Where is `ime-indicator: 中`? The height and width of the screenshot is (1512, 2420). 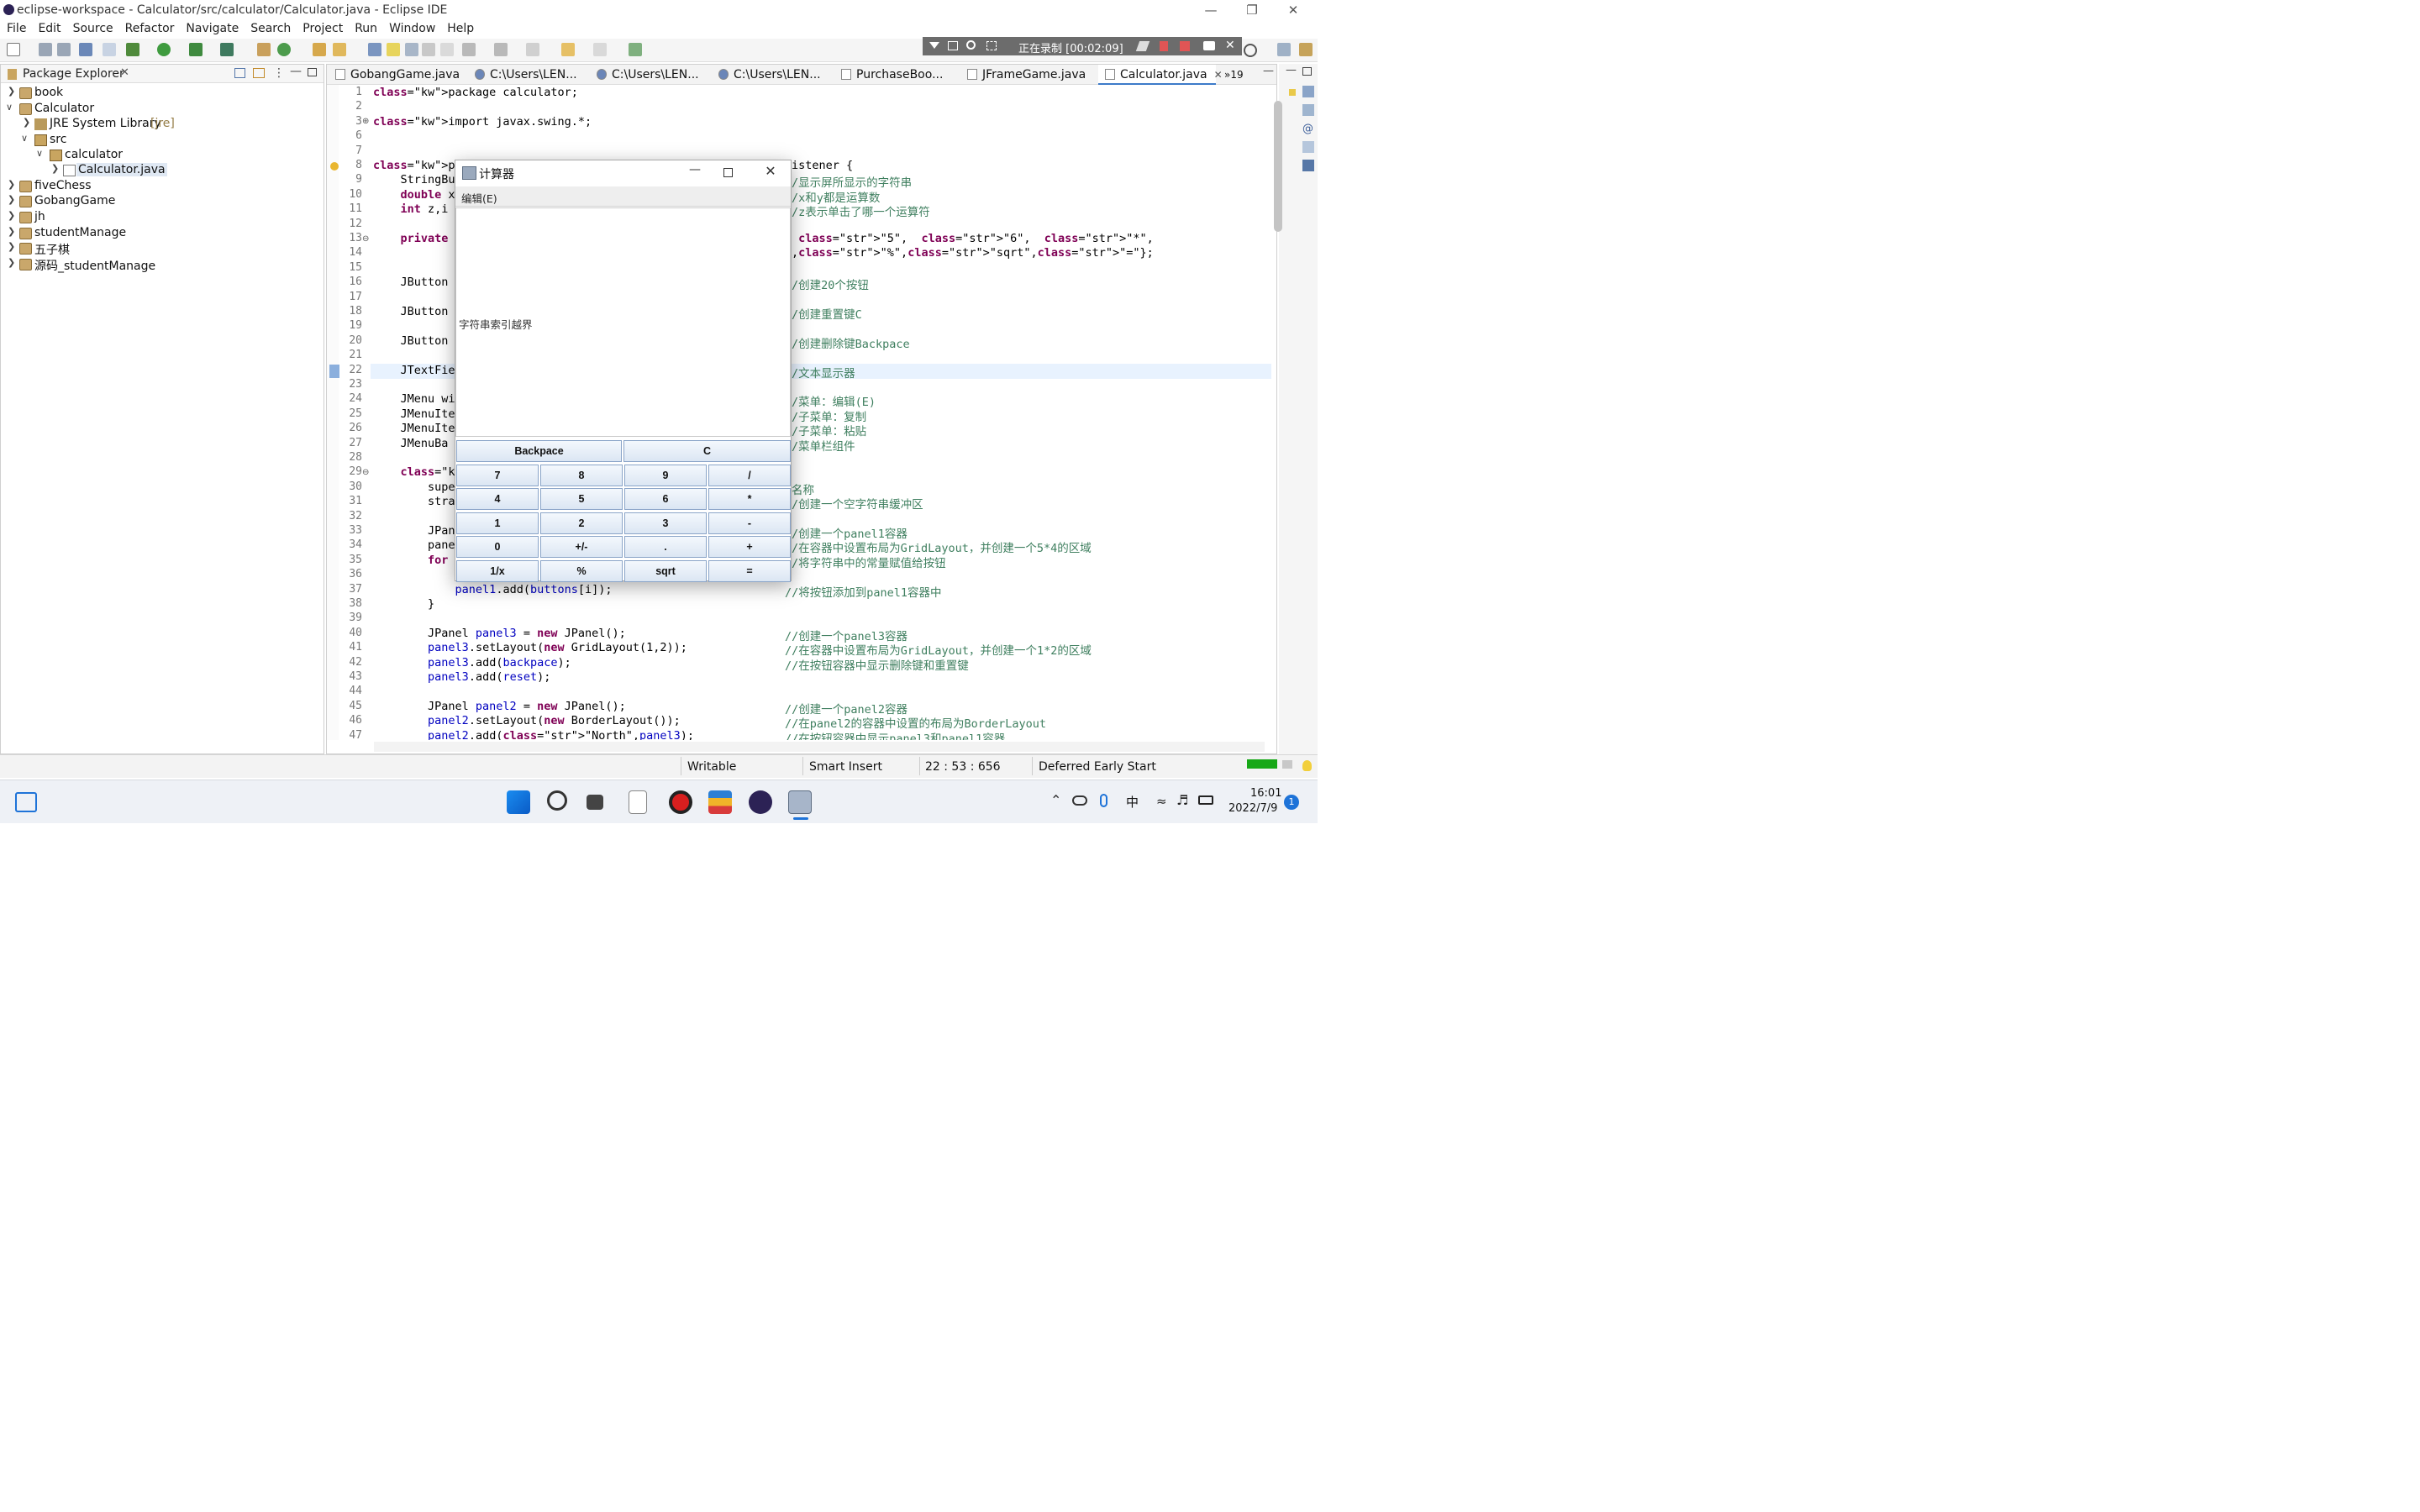 ime-indicator: 中 is located at coordinates (1133, 802).